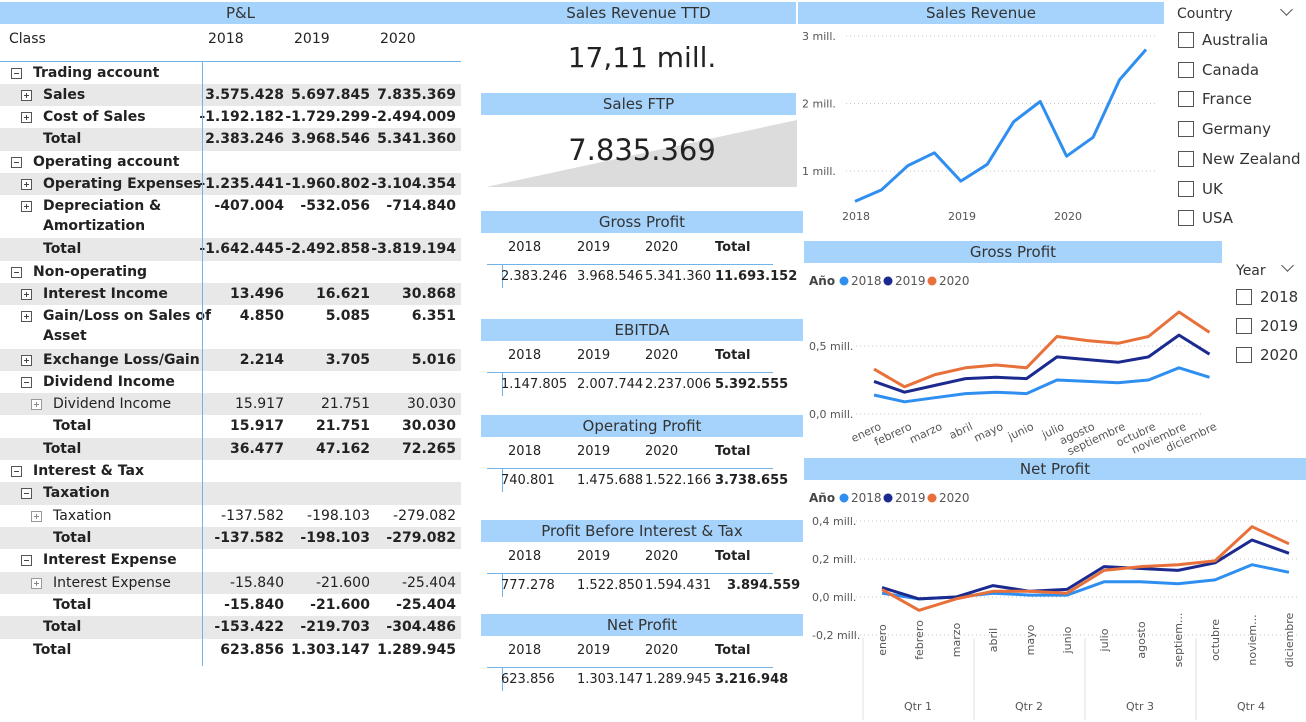 Image resolution: width=1306 pixels, height=722 pixels. What do you see at coordinates (1001, 125) in the screenshot?
I see `sales-revenue-line` at bounding box center [1001, 125].